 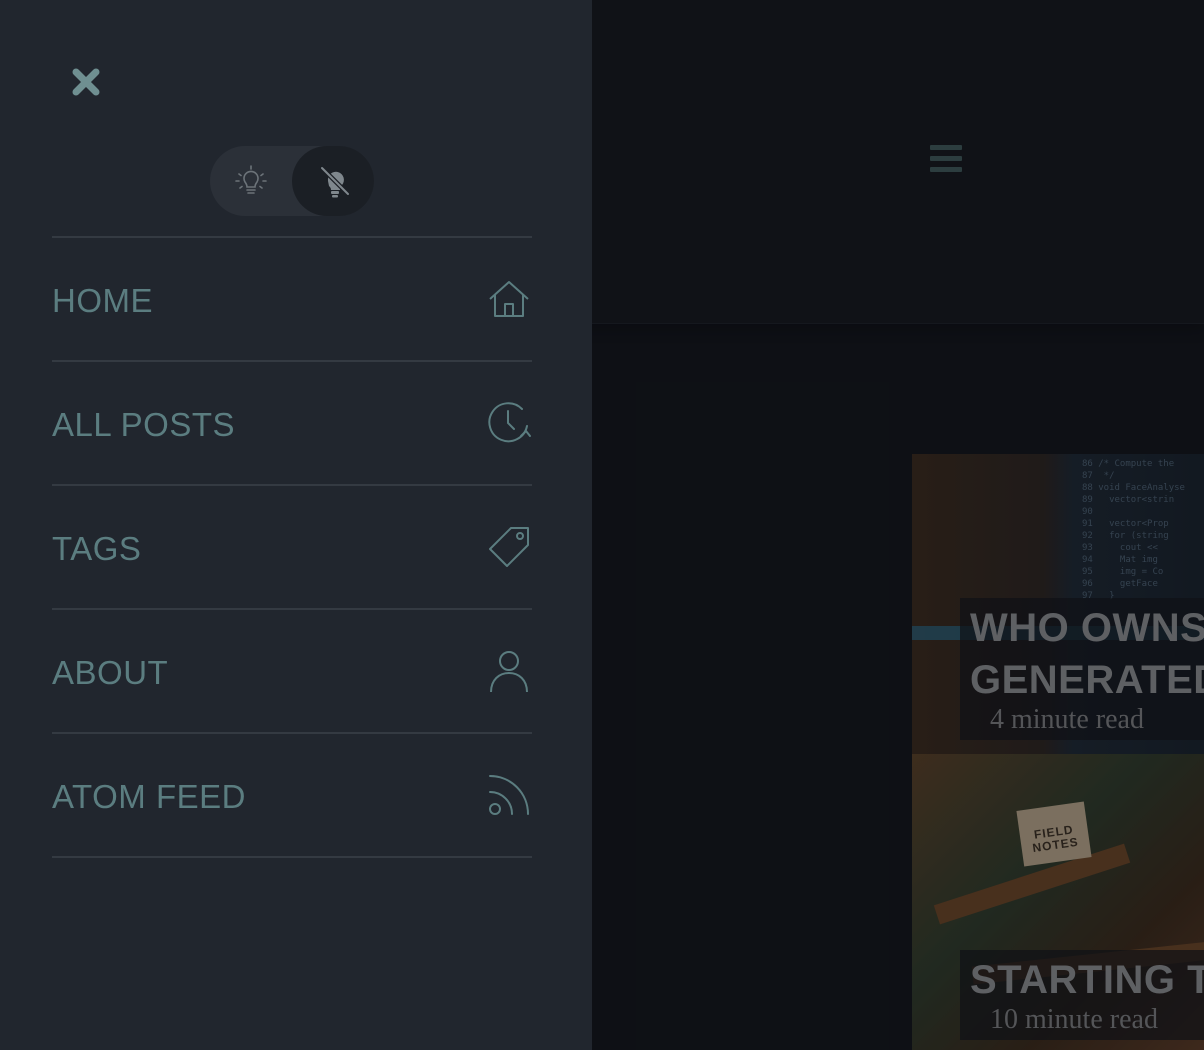 What do you see at coordinates (292, 181) in the screenshot?
I see `theme-toggle` at bounding box center [292, 181].